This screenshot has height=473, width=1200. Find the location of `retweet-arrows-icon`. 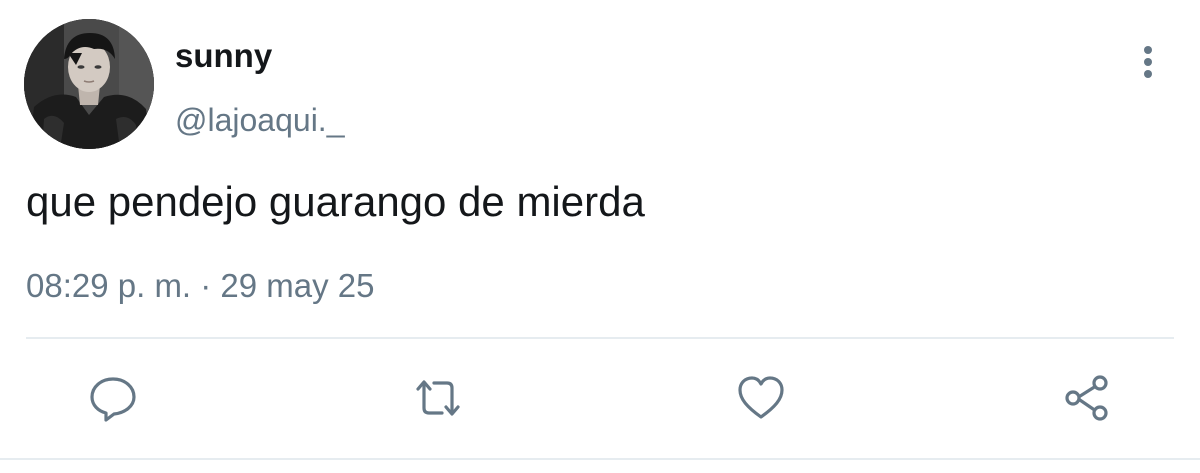

retweet-arrows-icon is located at coordinates (438, 398).